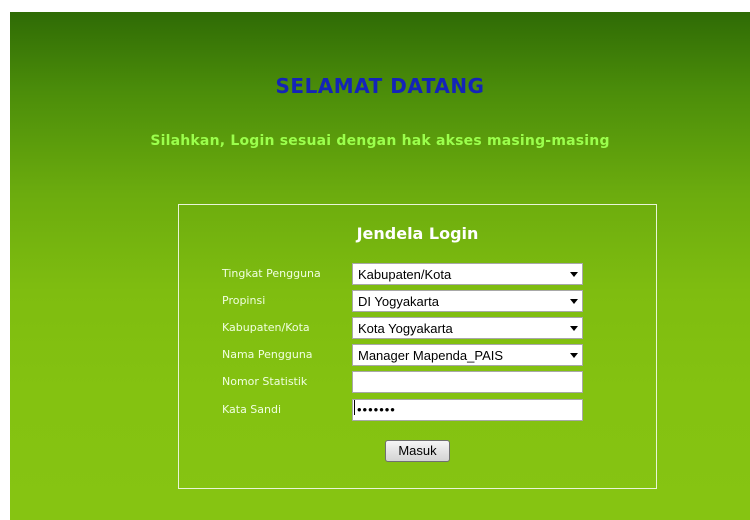  I want to click on nama-pengguna-value: Manager Mapenda_PAIS, so click(431, 355).